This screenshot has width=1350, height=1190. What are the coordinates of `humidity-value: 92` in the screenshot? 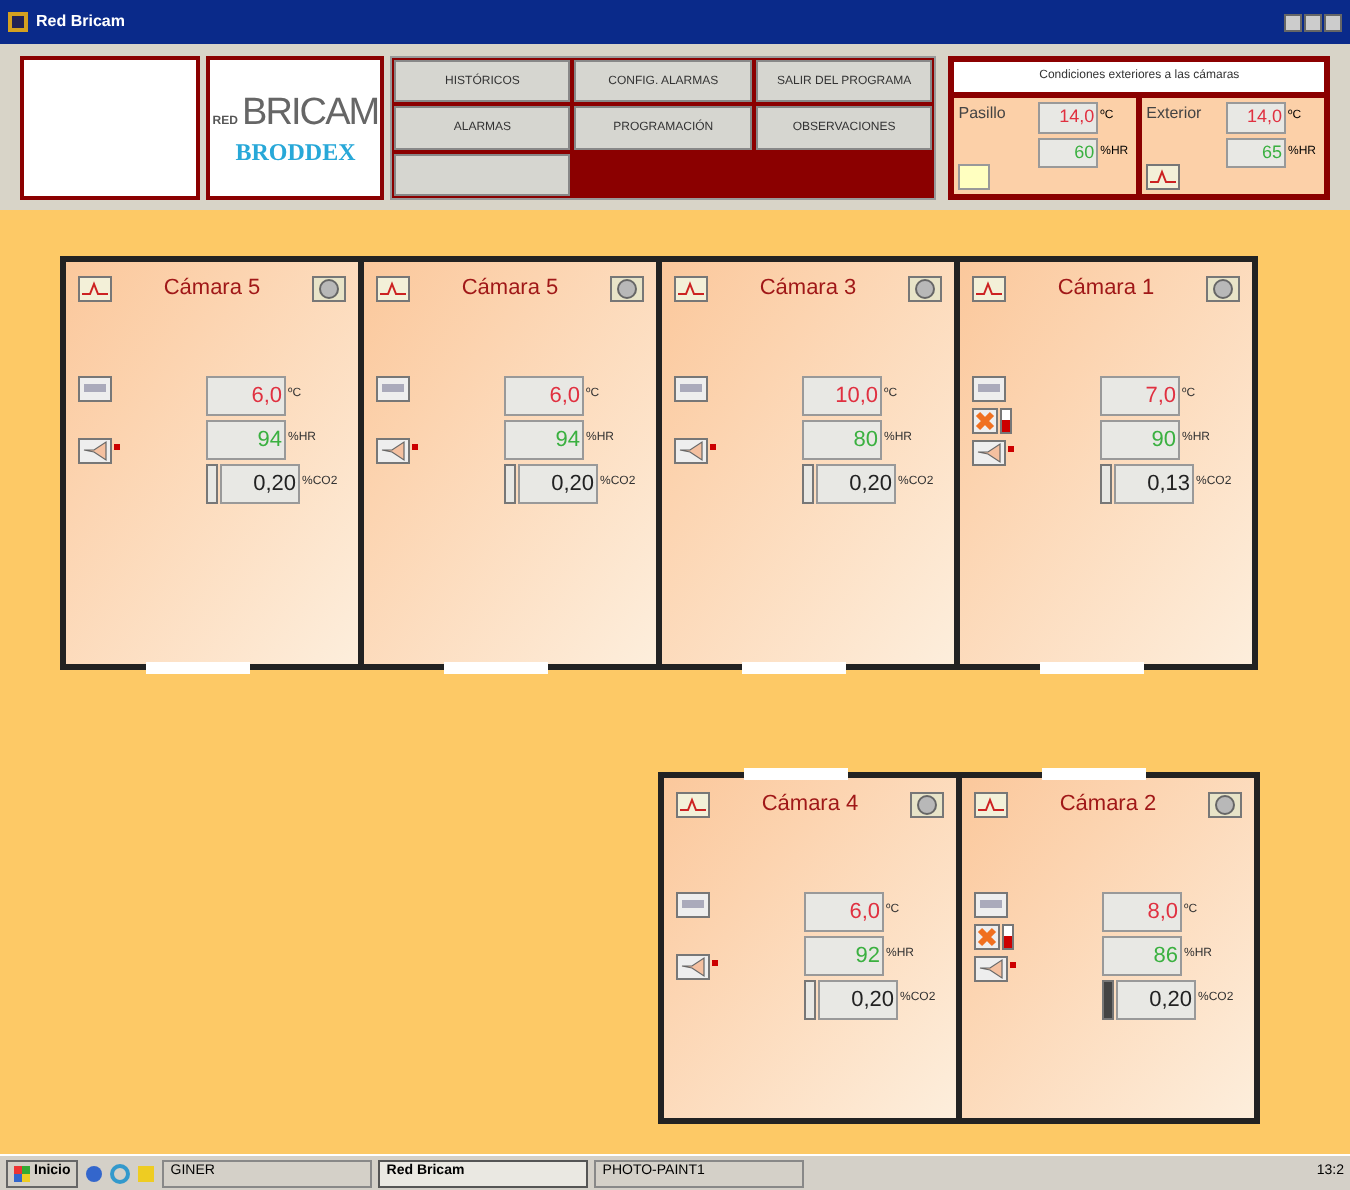 It's located at (844, 955).